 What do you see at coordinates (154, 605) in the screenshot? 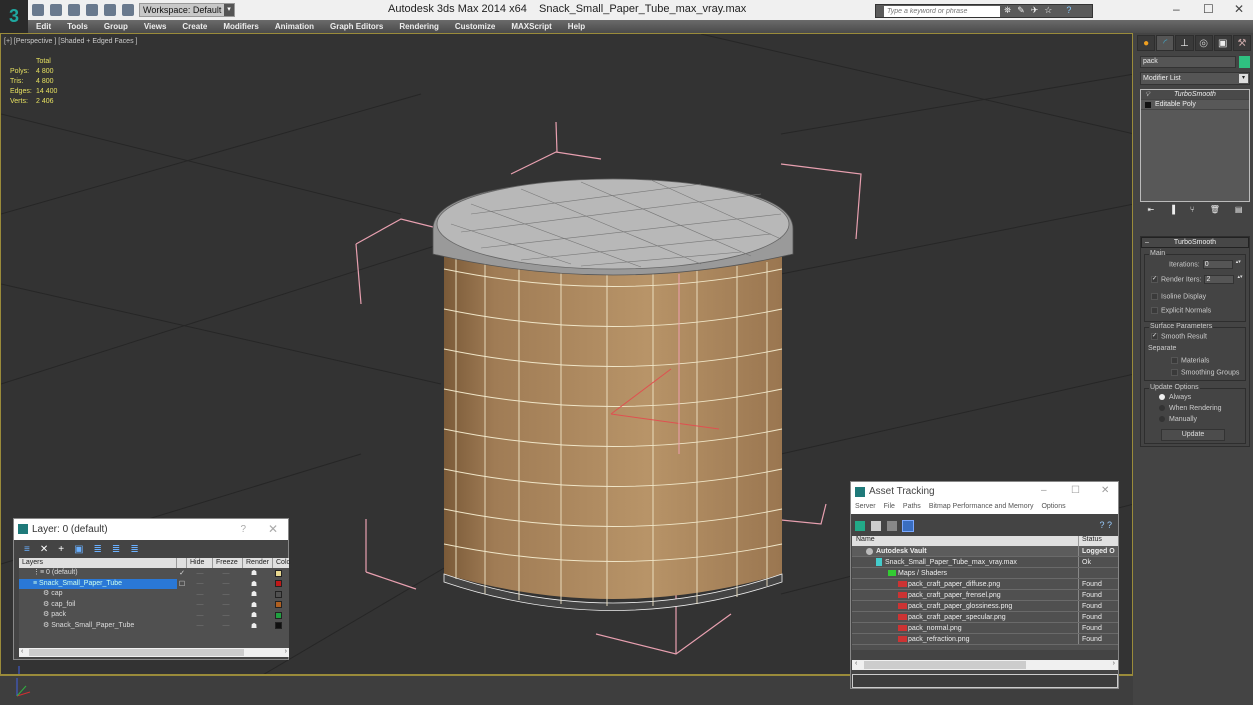
I see `layer-row: ⚙ cap_foil — — ☗` at bounding box center [154, 605].